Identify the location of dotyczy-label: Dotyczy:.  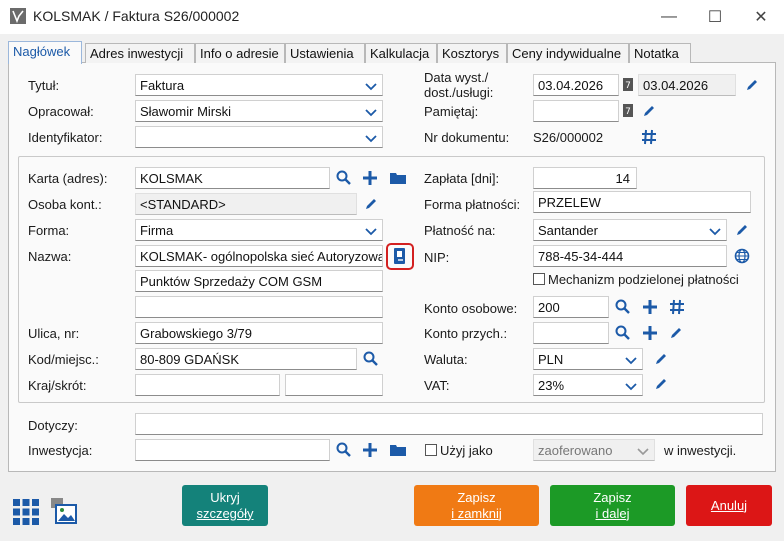
(53, 425).